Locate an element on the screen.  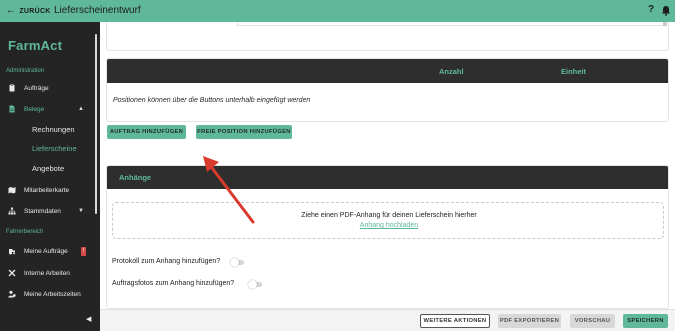
bell-icon is located at coordinates (666, 10).